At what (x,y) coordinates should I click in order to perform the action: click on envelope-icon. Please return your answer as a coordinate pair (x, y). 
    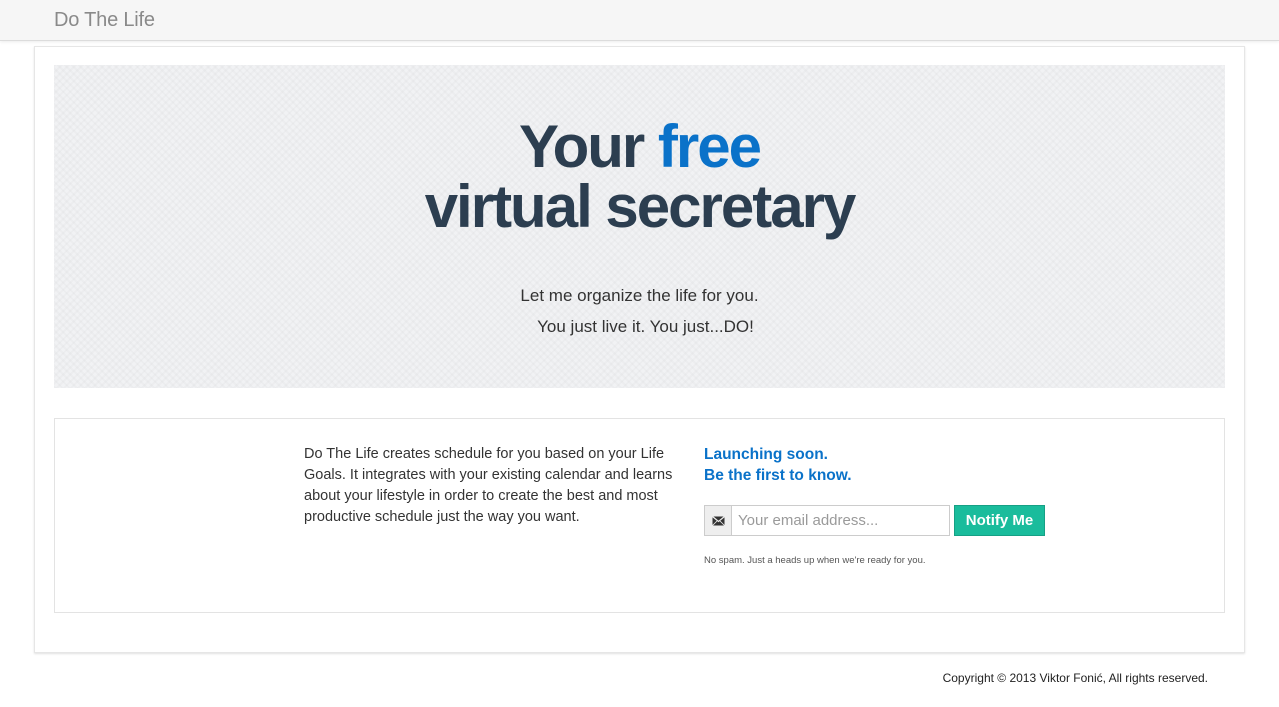
    Looking at the image, I should click on (717, 520).